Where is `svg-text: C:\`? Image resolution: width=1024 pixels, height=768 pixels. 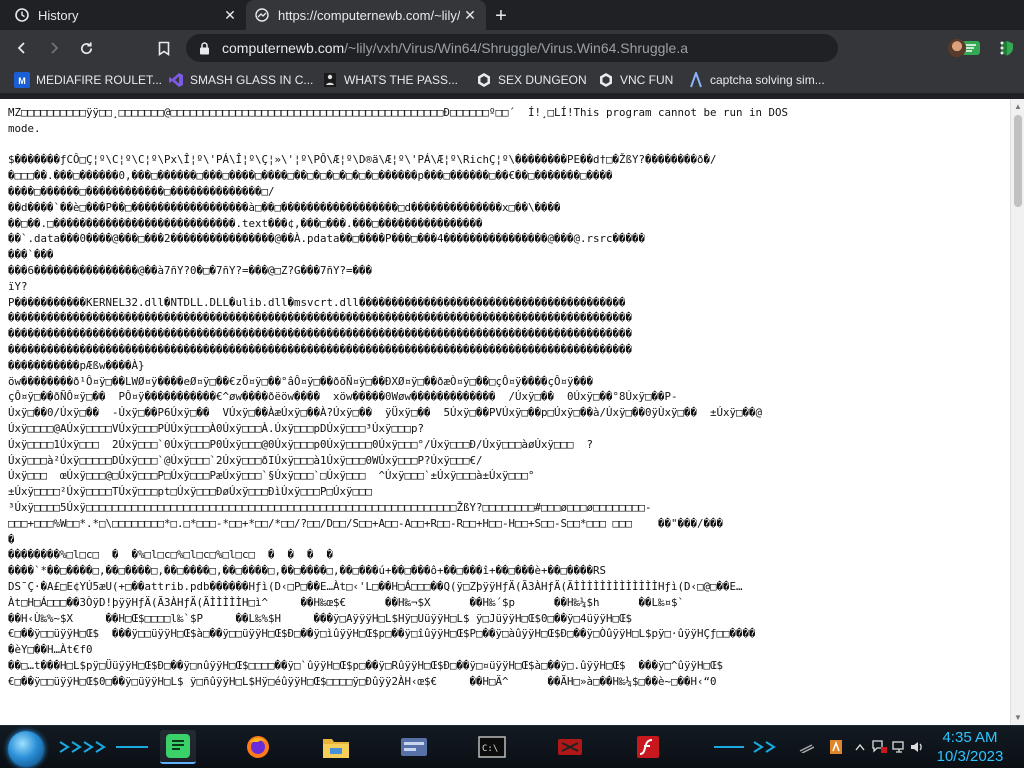
svg-text: C:\ is located at coordinates (490, 749).